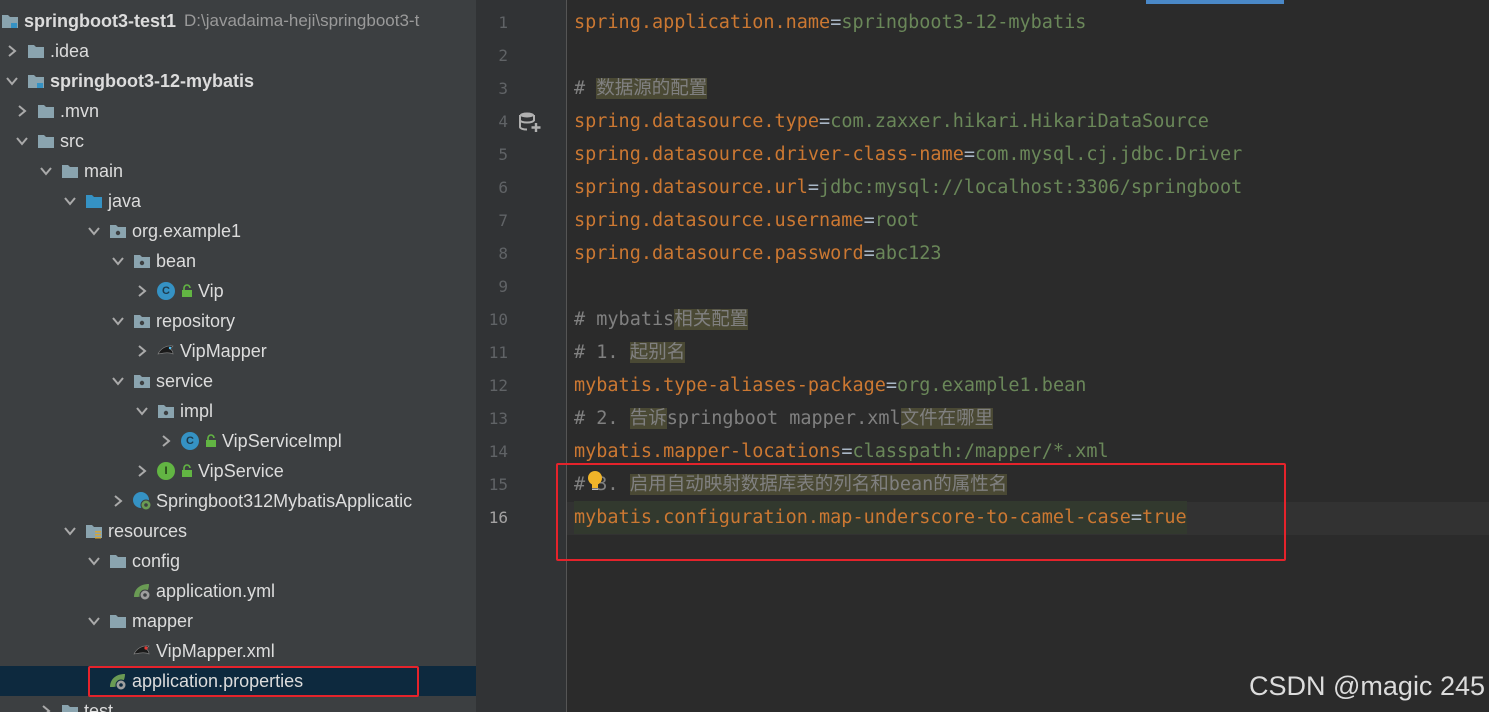  Describe the element at coordinates (142, 651) in the screenshot. I see `mybatis-xml-icon` at that location.